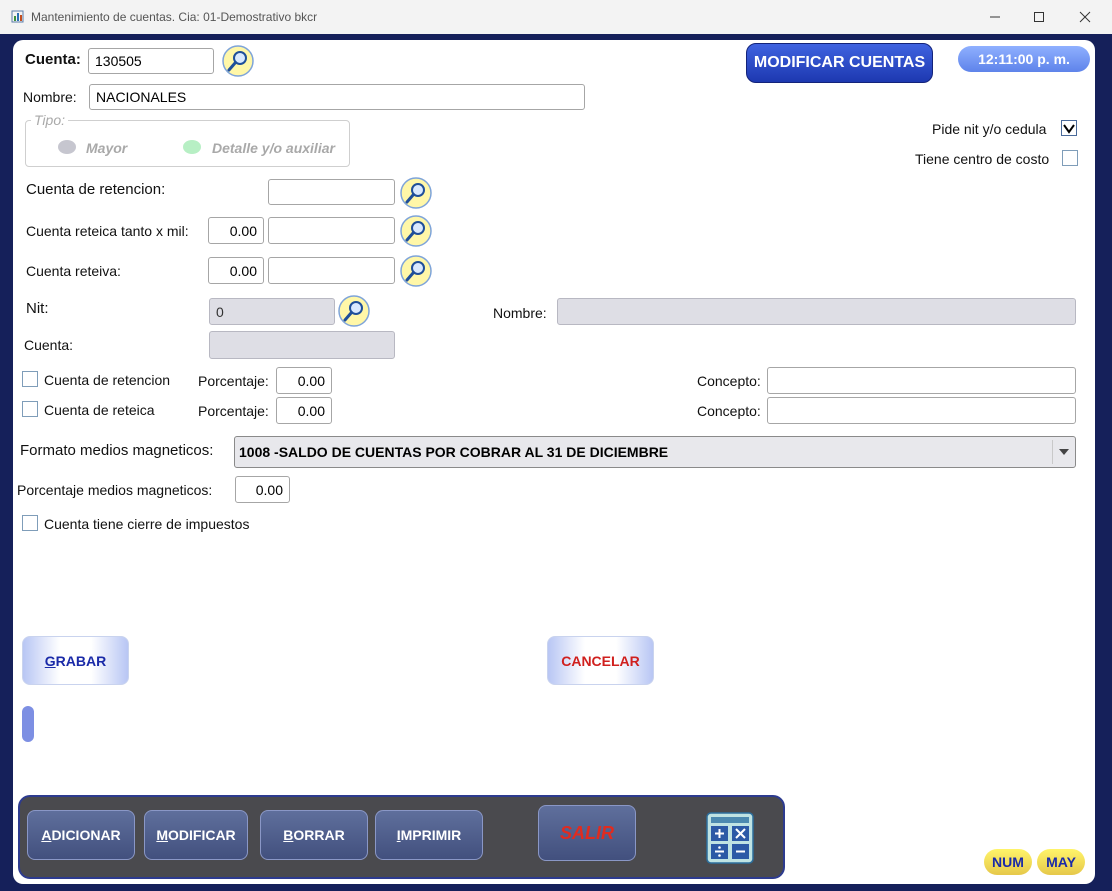 The height and width of the screenshot is (891, 1112). Describe the element at coordinates (53, 59) in the screenshot. I see `cuenta-label: Cuenta:` at that location.